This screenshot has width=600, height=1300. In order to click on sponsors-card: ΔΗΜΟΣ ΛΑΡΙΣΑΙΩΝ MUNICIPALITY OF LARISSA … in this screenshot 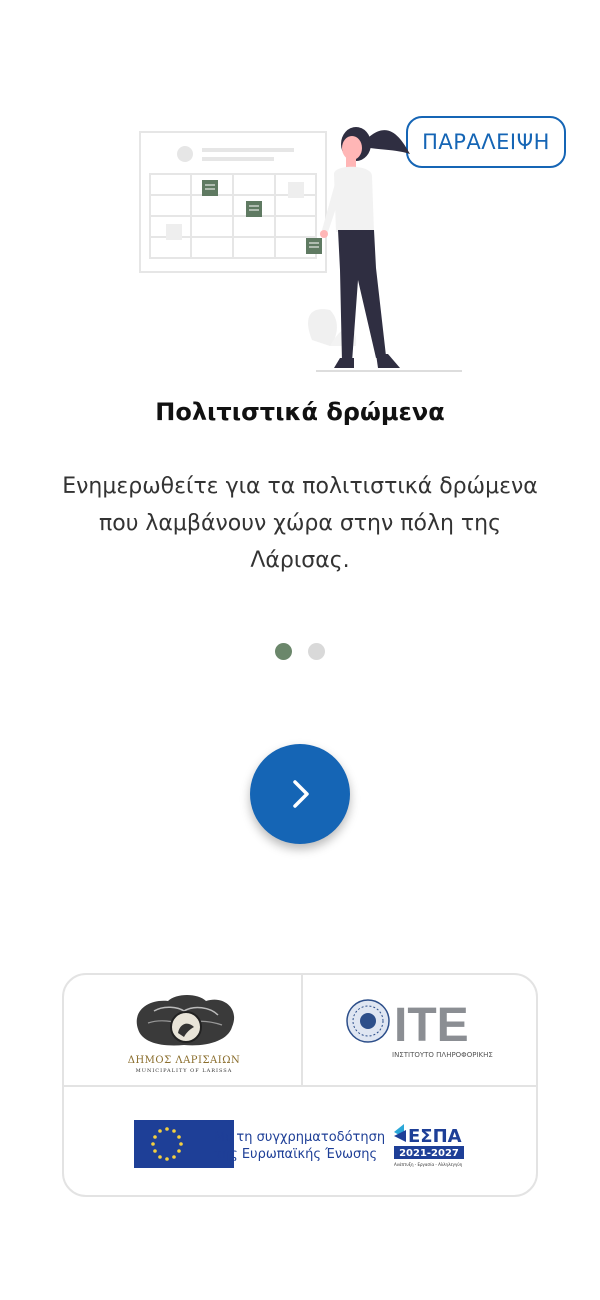, I will do `click(300, 1085)`.